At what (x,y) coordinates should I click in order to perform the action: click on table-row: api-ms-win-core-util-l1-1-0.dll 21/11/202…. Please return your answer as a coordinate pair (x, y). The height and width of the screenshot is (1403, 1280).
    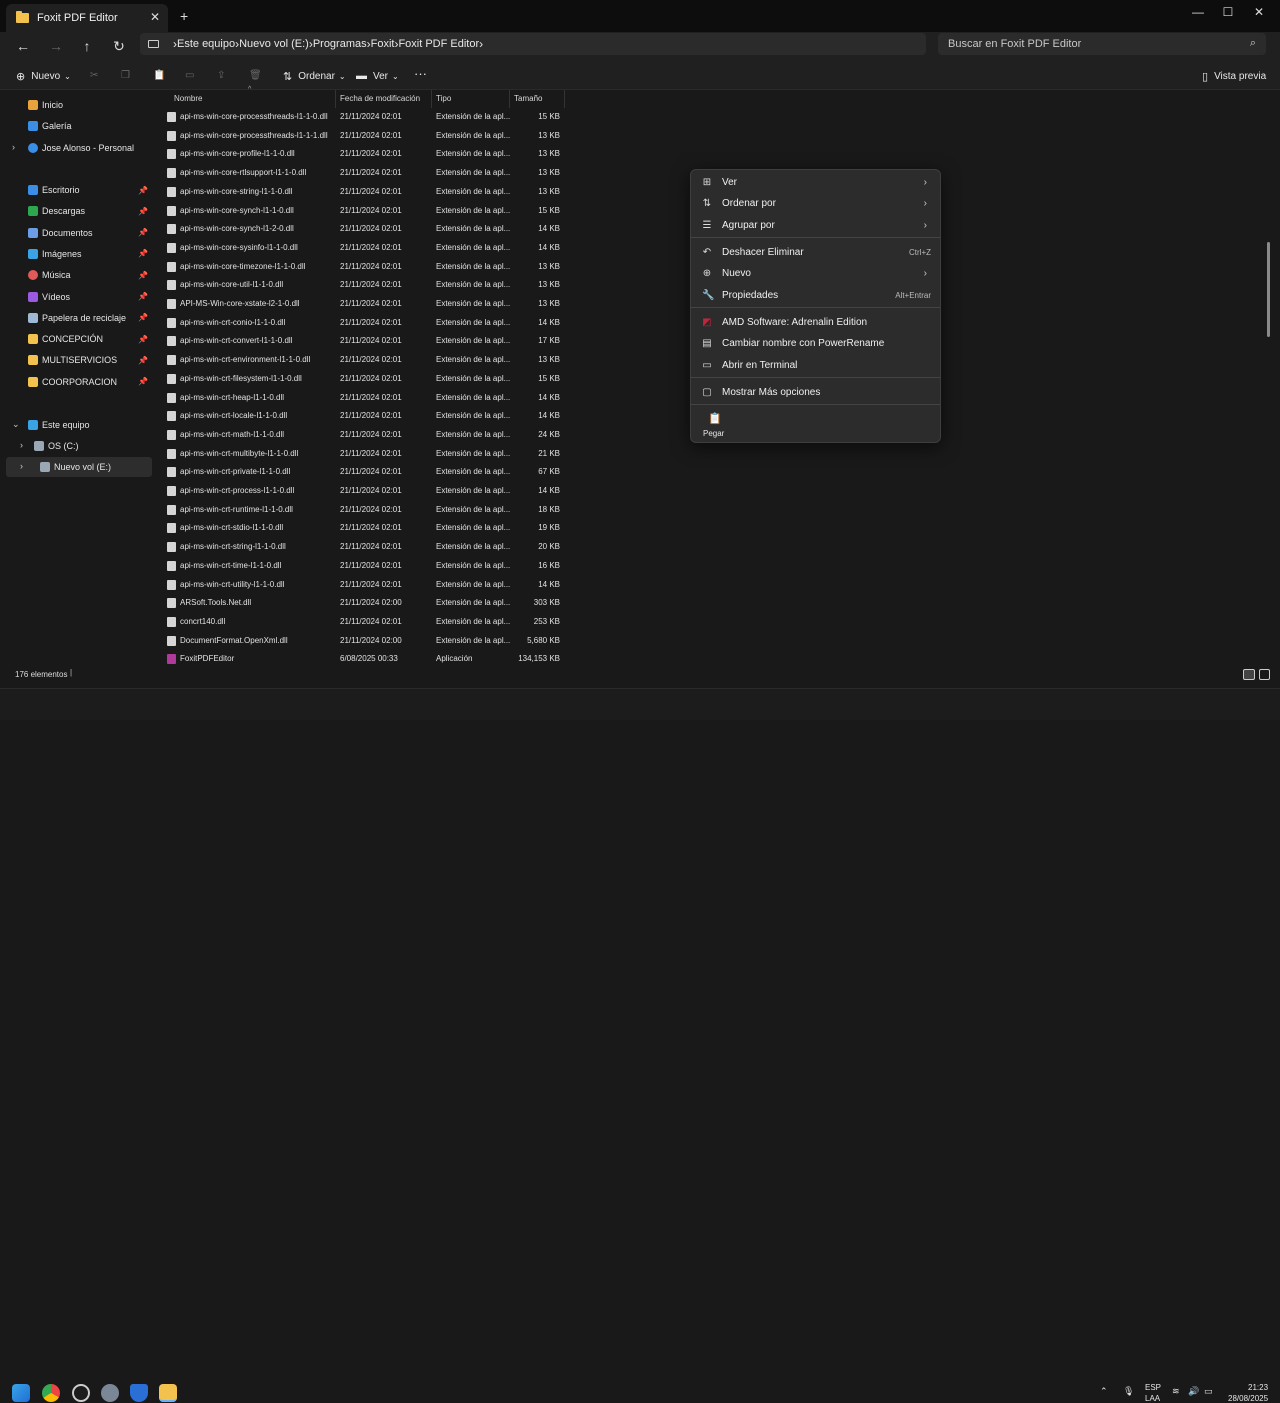
    Looking at the image, I should click on (362, 285).